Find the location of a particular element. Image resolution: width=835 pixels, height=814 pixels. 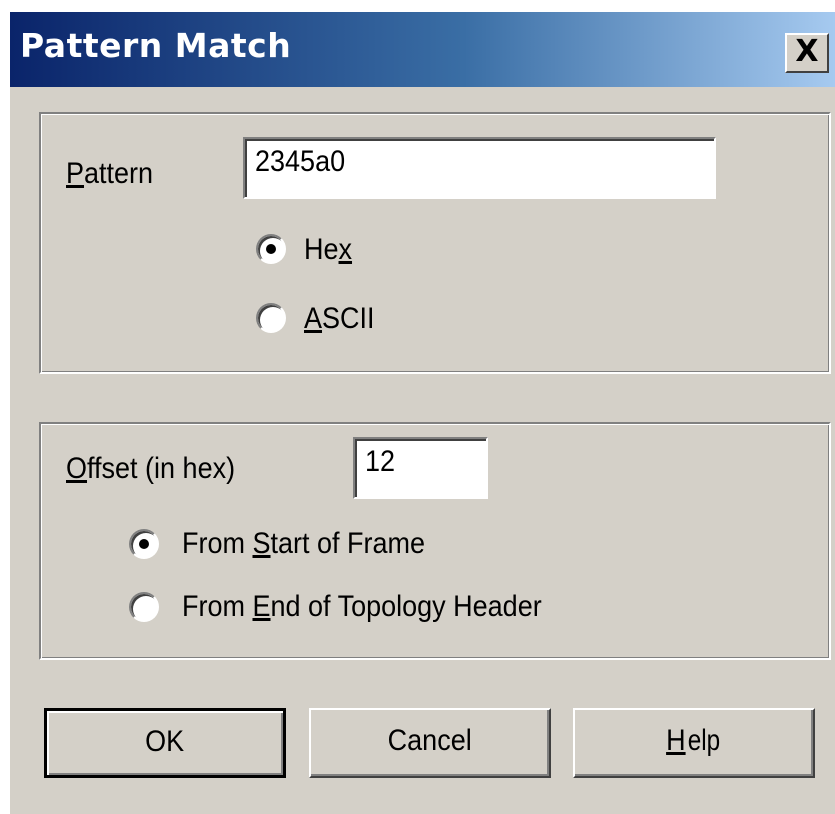

ascii-radio-label: ASCII is located at coordinates (339, 319).